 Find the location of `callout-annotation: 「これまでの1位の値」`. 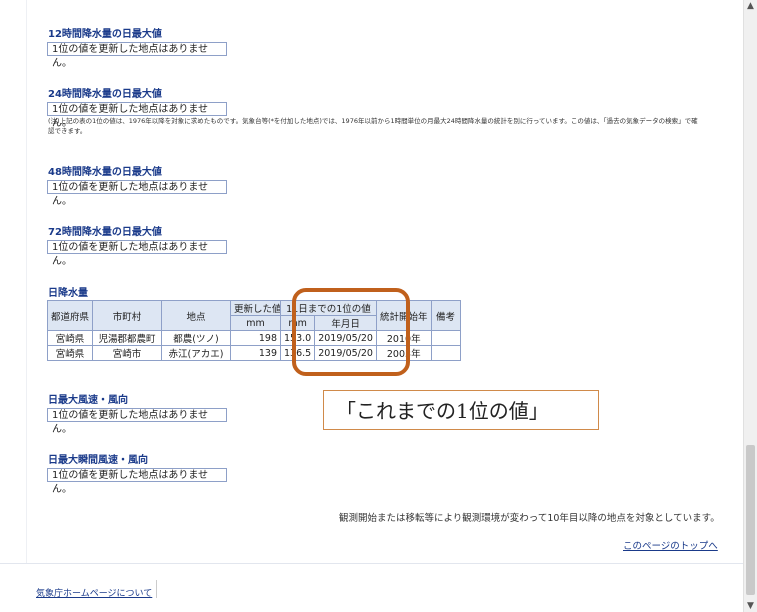

callout-annotation: 「これまでの1位の値」 is located at coordinates (461, 410).